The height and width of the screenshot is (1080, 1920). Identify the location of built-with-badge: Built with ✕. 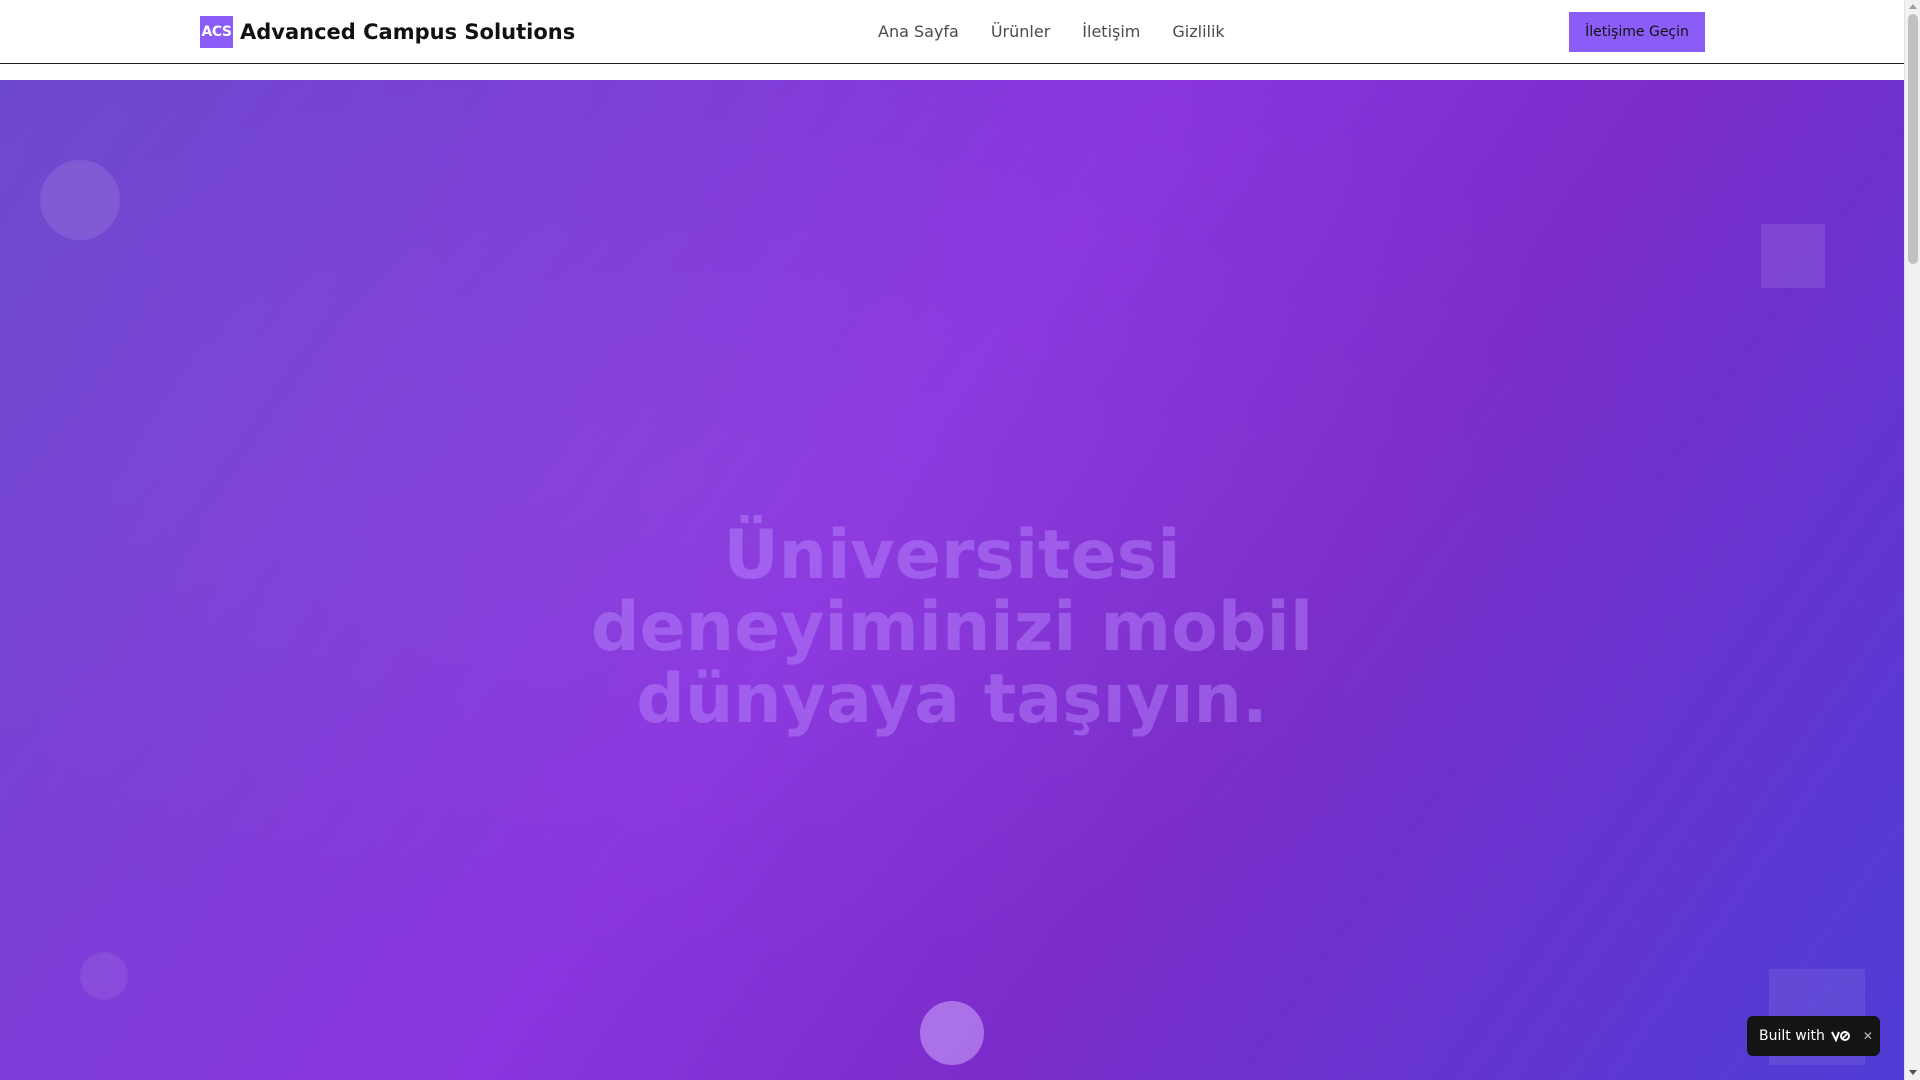
(1813, 1036).